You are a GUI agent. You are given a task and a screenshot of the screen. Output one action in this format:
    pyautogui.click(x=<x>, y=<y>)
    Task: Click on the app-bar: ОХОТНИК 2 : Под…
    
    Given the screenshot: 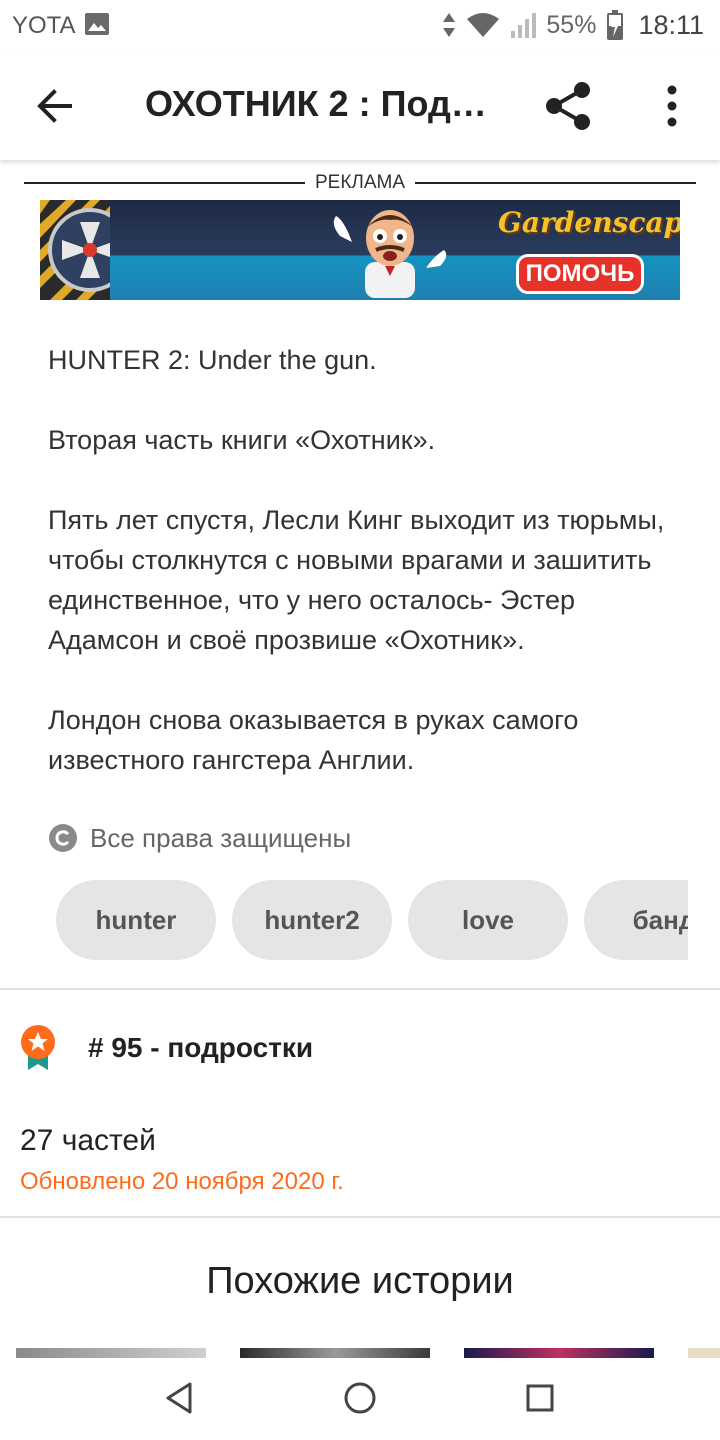 What is the action you would take?
    pyautogui.click(x=360, y=105)
    